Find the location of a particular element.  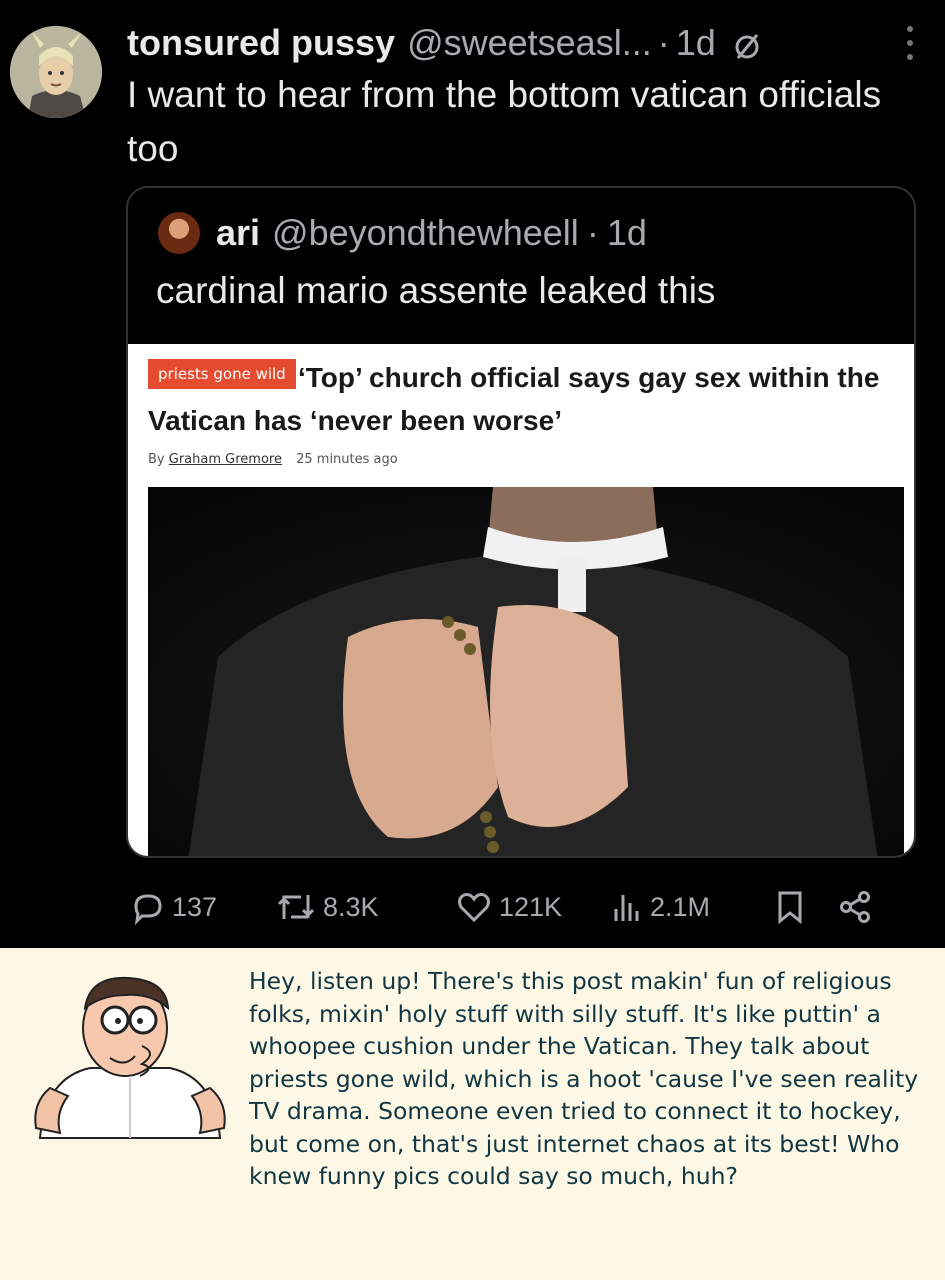

repost-icon is located at coordinates (296, 907).